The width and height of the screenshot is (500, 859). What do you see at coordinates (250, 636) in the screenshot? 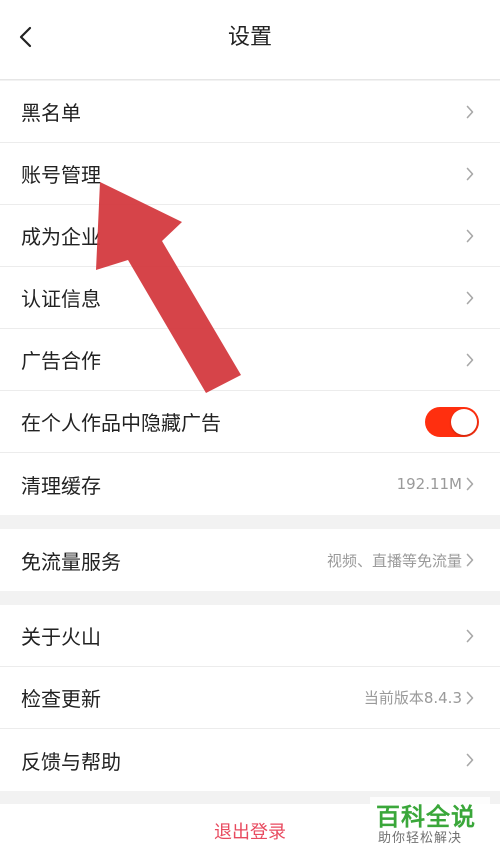
I see `row-about: 关于火山` at bounding box center [250, 636].